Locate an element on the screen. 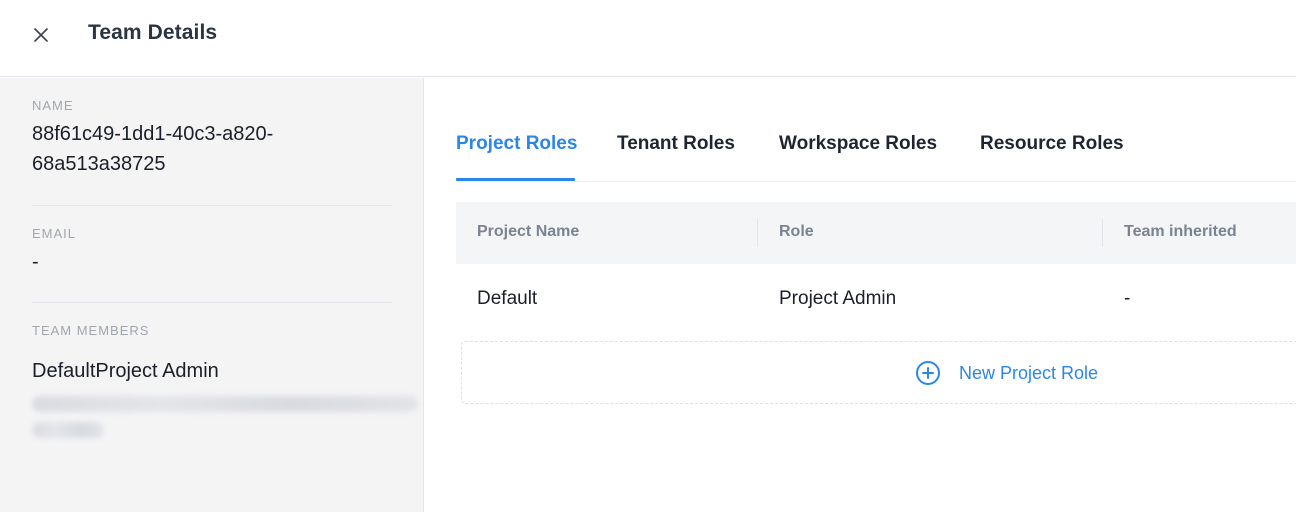  column-header-team-inherited: Team inherited is located at coordinates (1180, 231).